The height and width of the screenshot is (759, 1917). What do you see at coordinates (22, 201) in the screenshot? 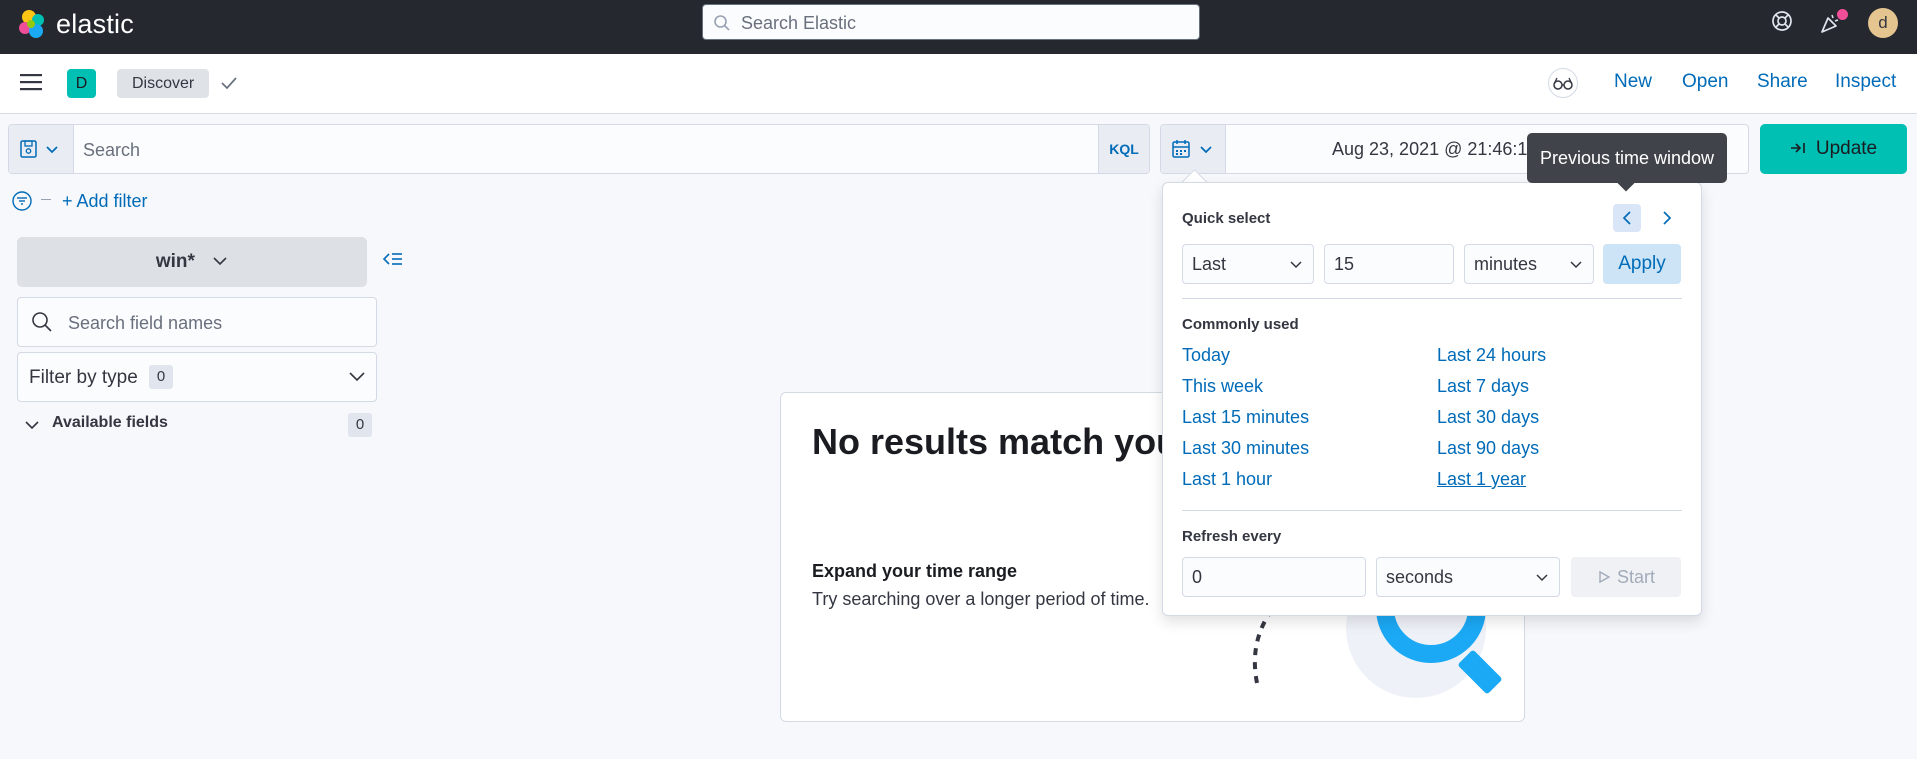
I see `filter-icon` at bounding box center [22, 201].